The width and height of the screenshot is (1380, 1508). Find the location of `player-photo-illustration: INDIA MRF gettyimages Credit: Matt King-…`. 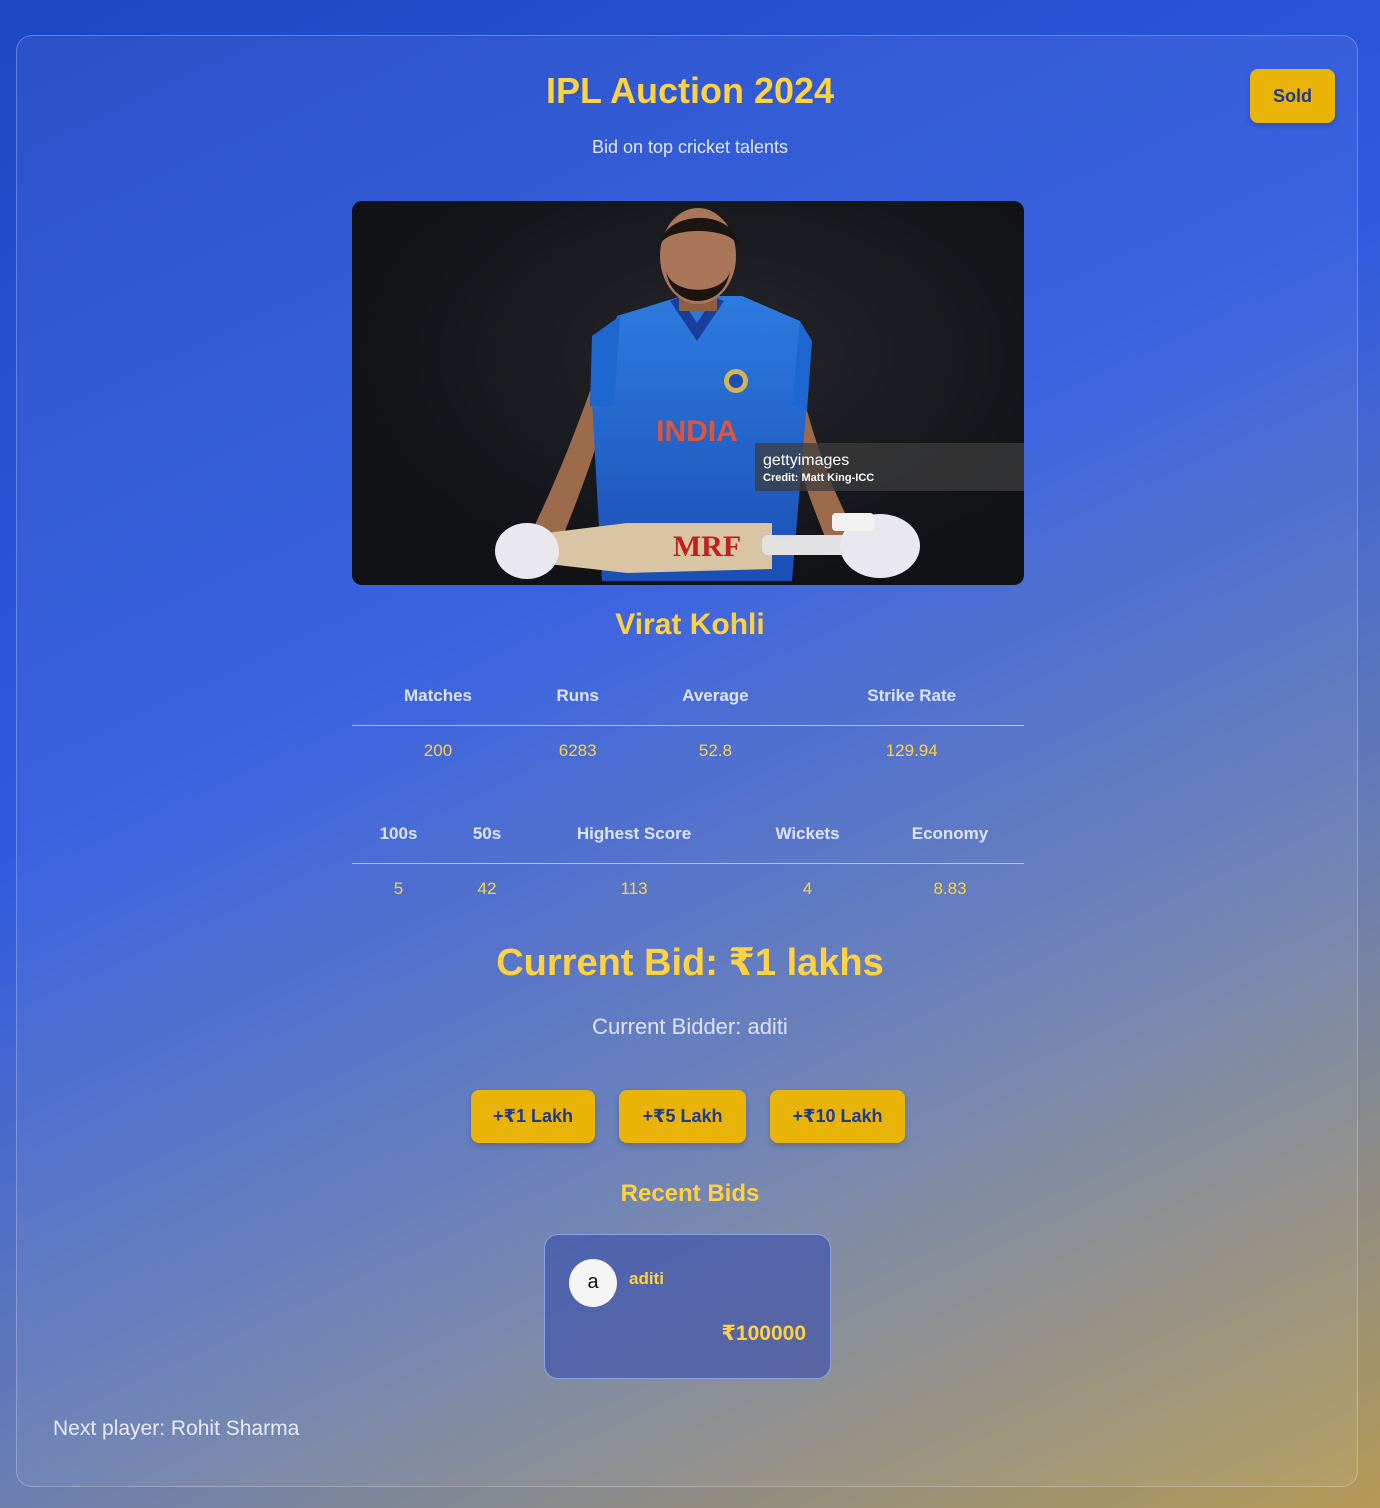

player-photo-illustration: INDIA MRF gettyimages Credit: Matt King-… is located at coordinates (759, 394).